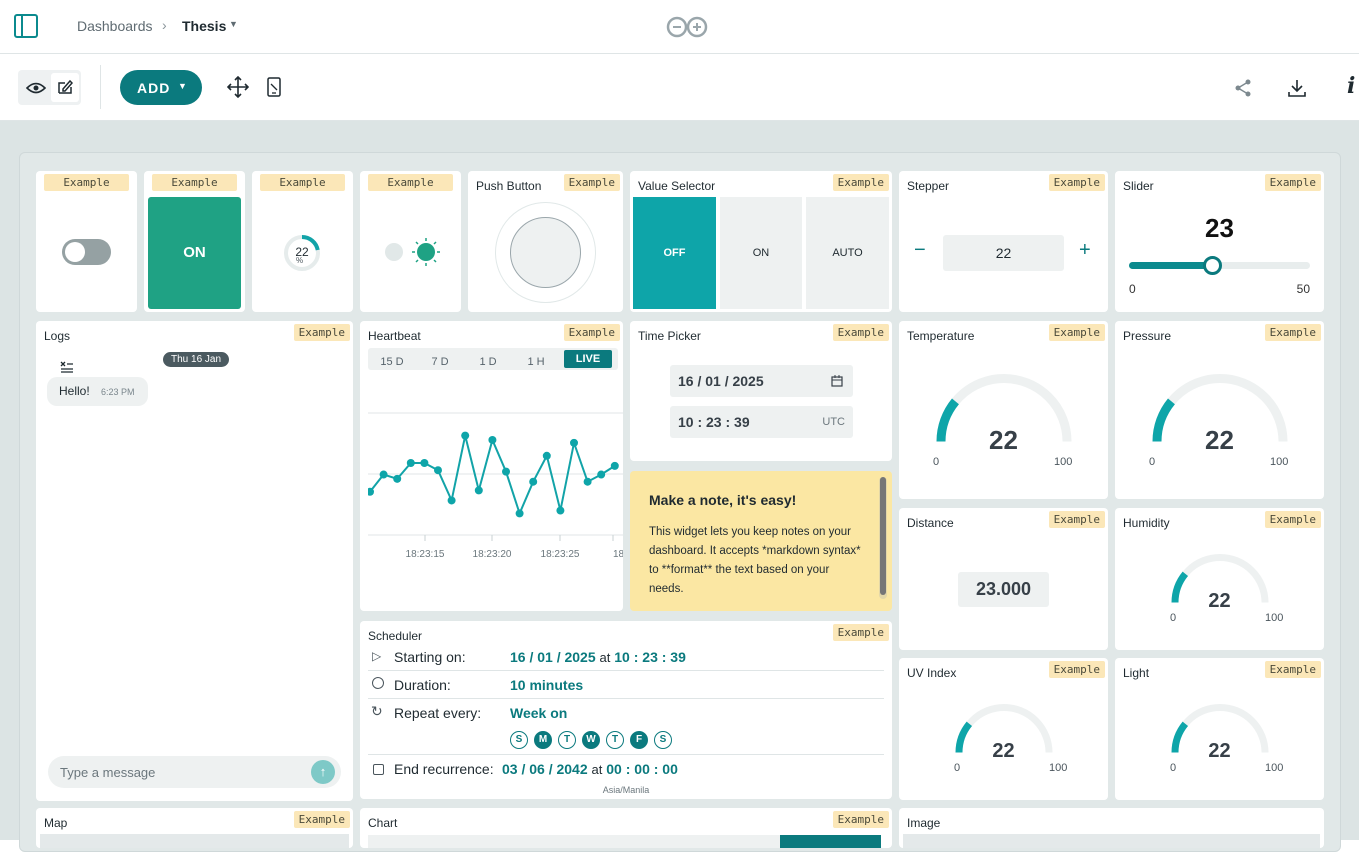  What do you see at coordinates (74, 391) in the screenshot?
I see `message-text: Hello!` at bounding box center [74, 391].